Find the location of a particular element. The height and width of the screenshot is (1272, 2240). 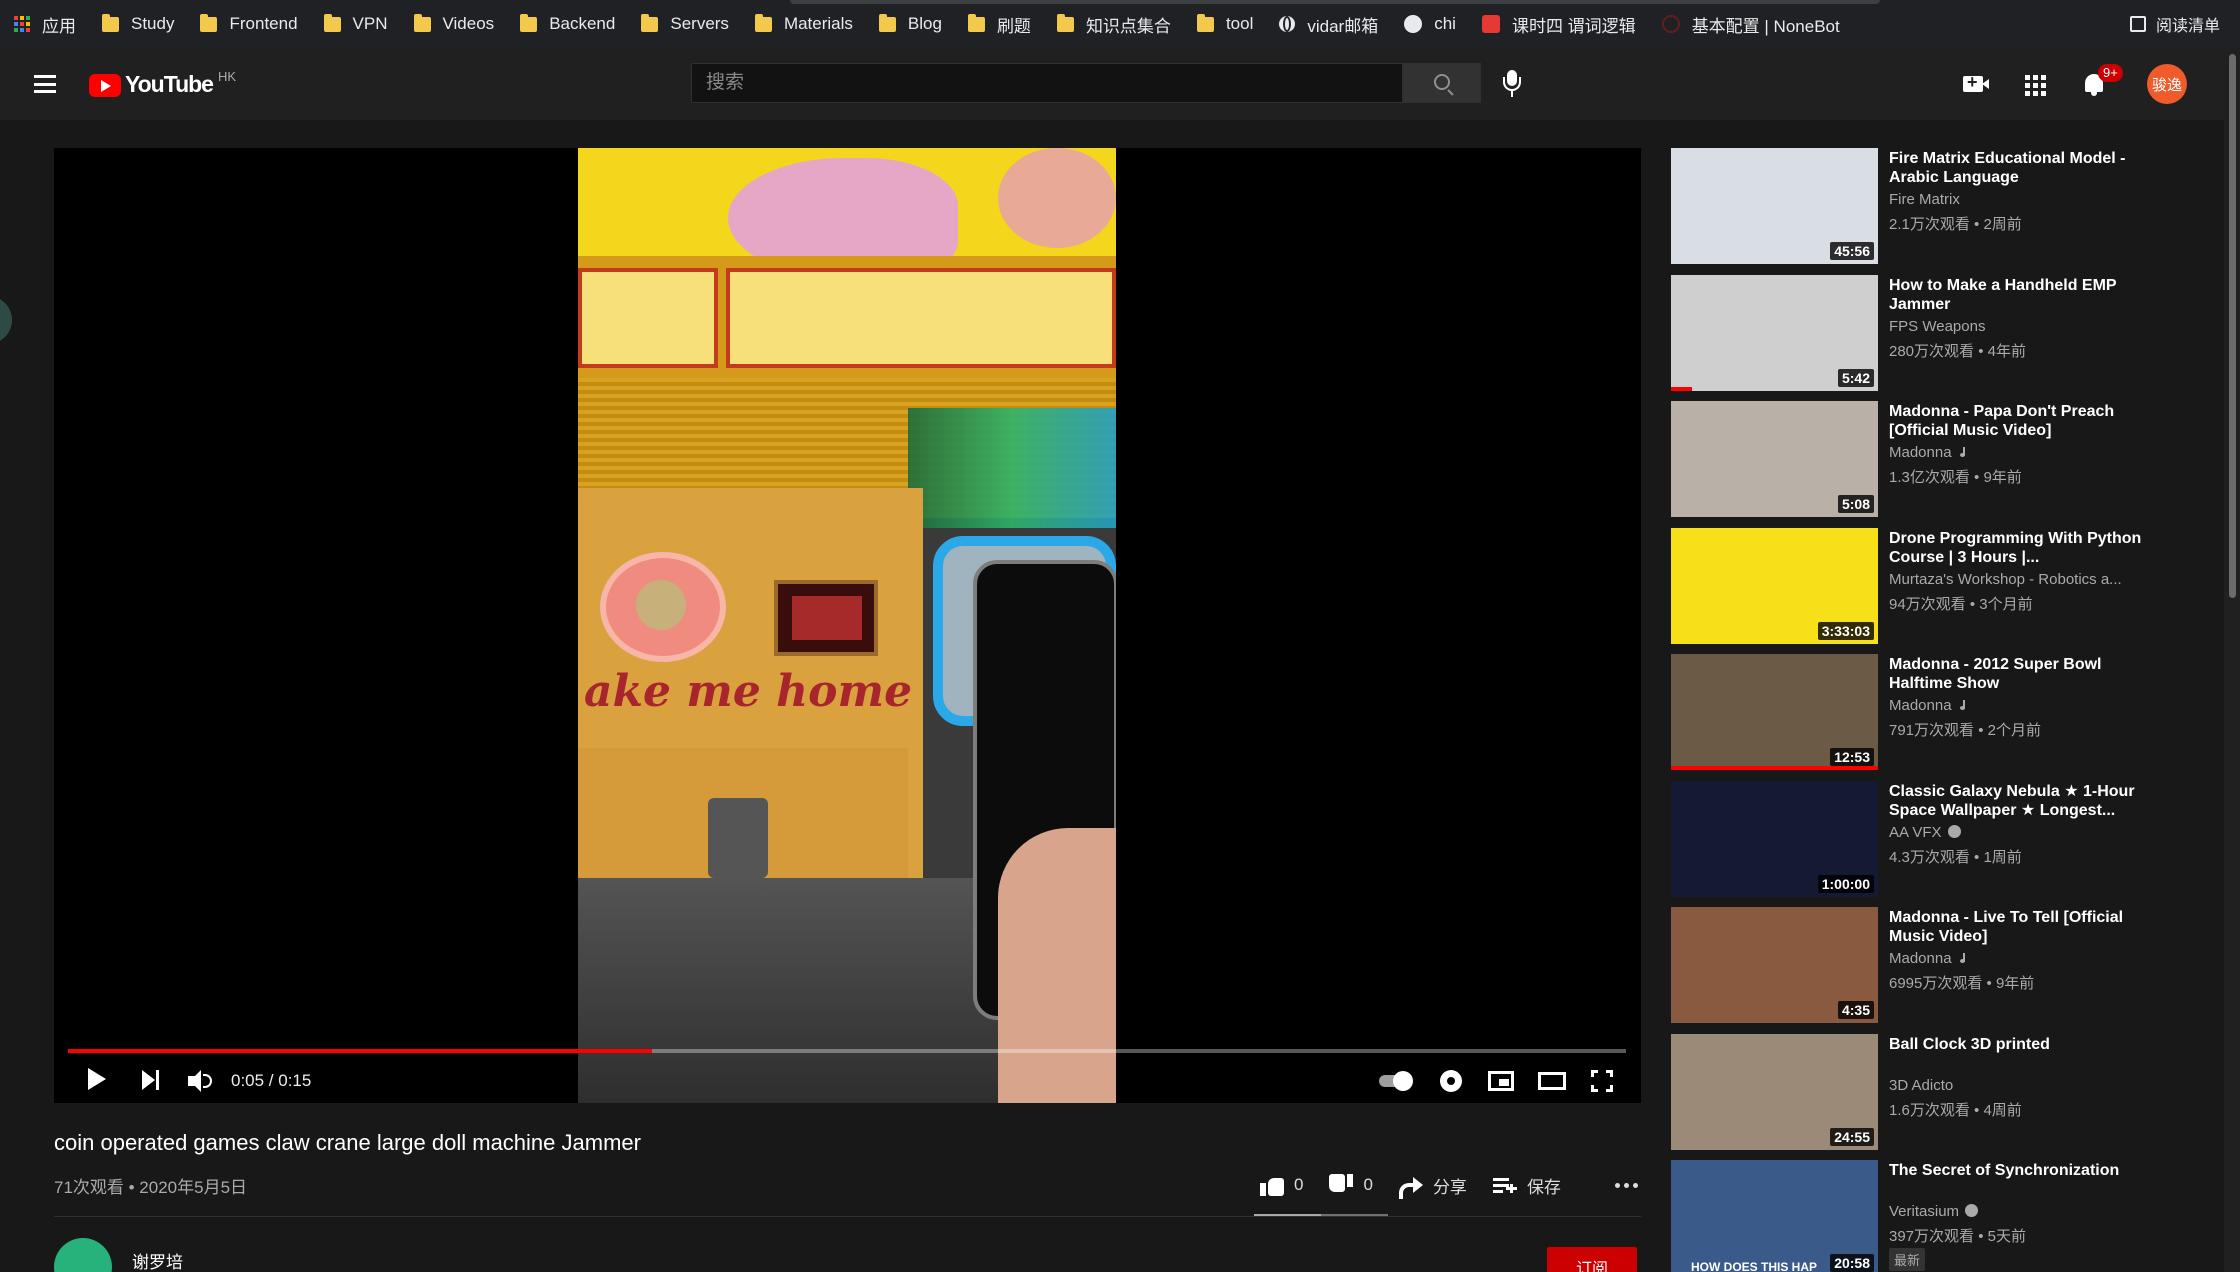

autoplay-toggle is located at coordinates (1396, 1081).